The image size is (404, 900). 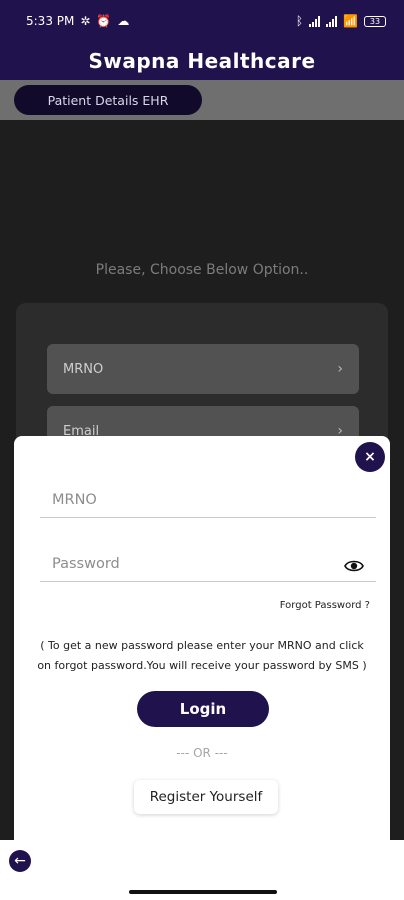 I want to click on wifi-icon: 📶, so click(x=350, y=21).